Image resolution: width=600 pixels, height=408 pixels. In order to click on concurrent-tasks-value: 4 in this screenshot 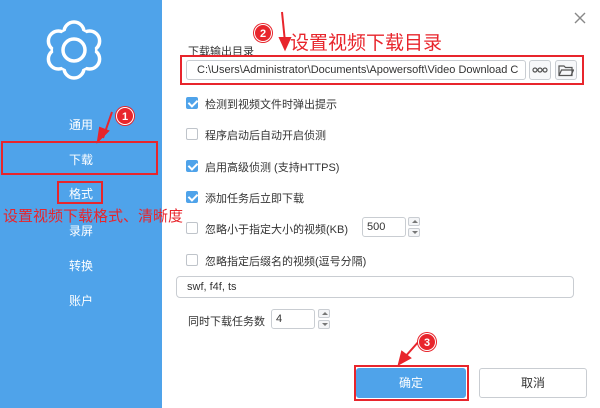, I will do `click(279, 319)`.